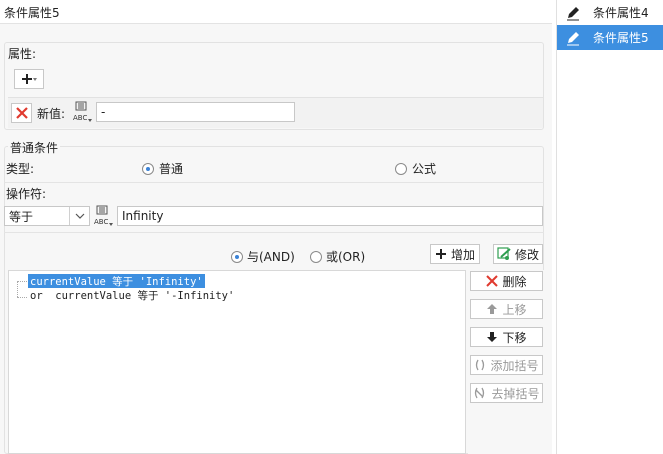  Describe the element at coordinates (515, 393) in the screenshot. I see `remove-bracket-label: 去掉括号` at that location.